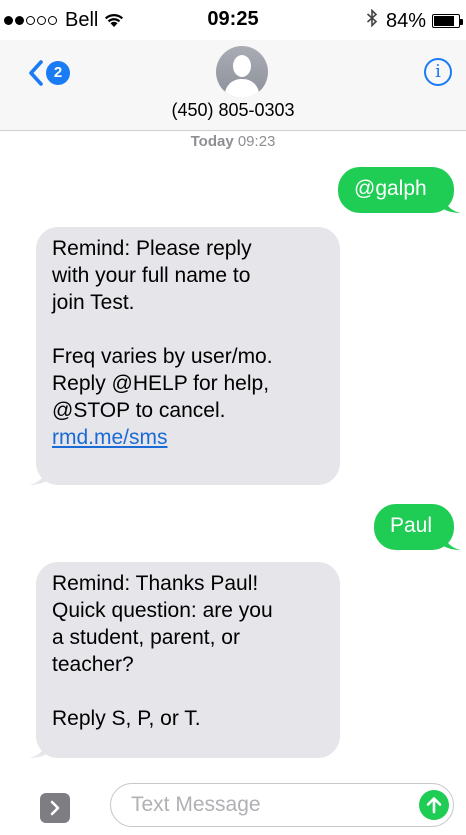 This screenshot has width=466, height=835. I want to click on status-bar-right: 84%, so click(414, 20).